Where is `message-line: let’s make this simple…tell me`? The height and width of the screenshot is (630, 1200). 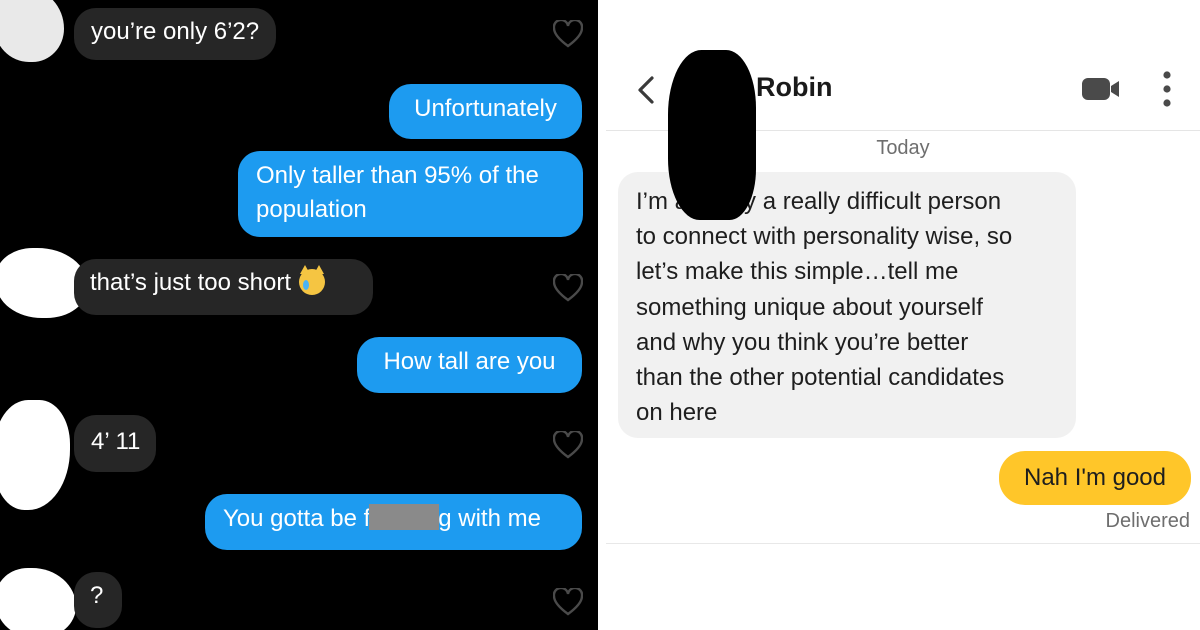
message-line: let’s make this simple…tell me is located at coordinates (797, 272).